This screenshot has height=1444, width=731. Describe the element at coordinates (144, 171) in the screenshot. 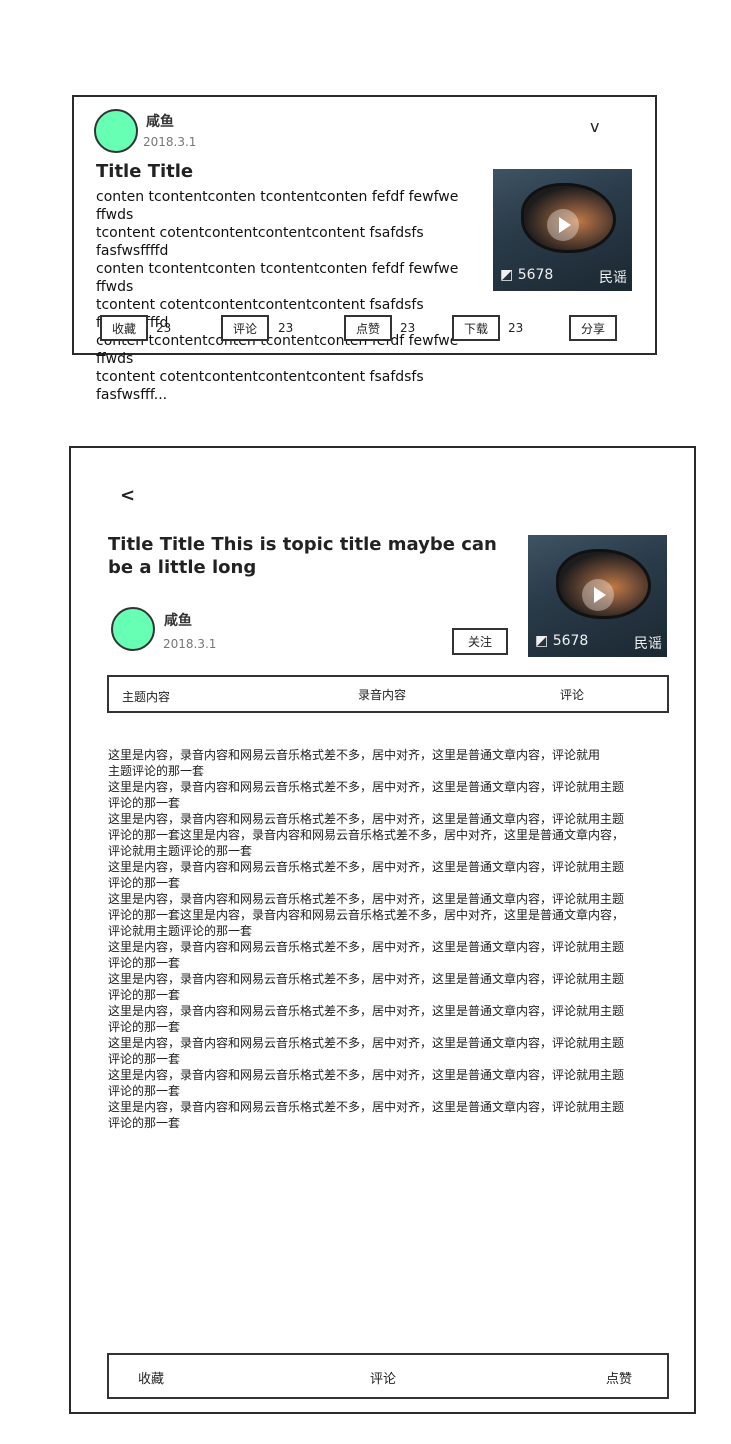

I see `card-title: Title Title` at that location.